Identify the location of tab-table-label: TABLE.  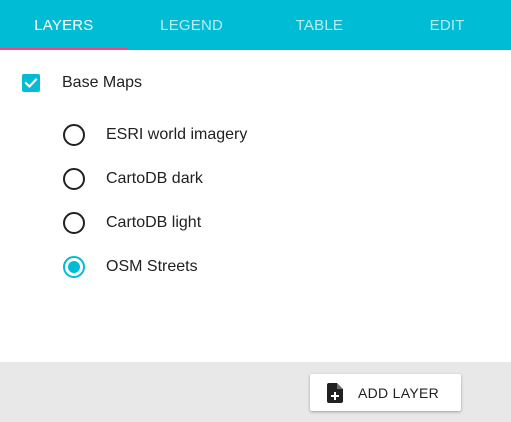
(319, 25).